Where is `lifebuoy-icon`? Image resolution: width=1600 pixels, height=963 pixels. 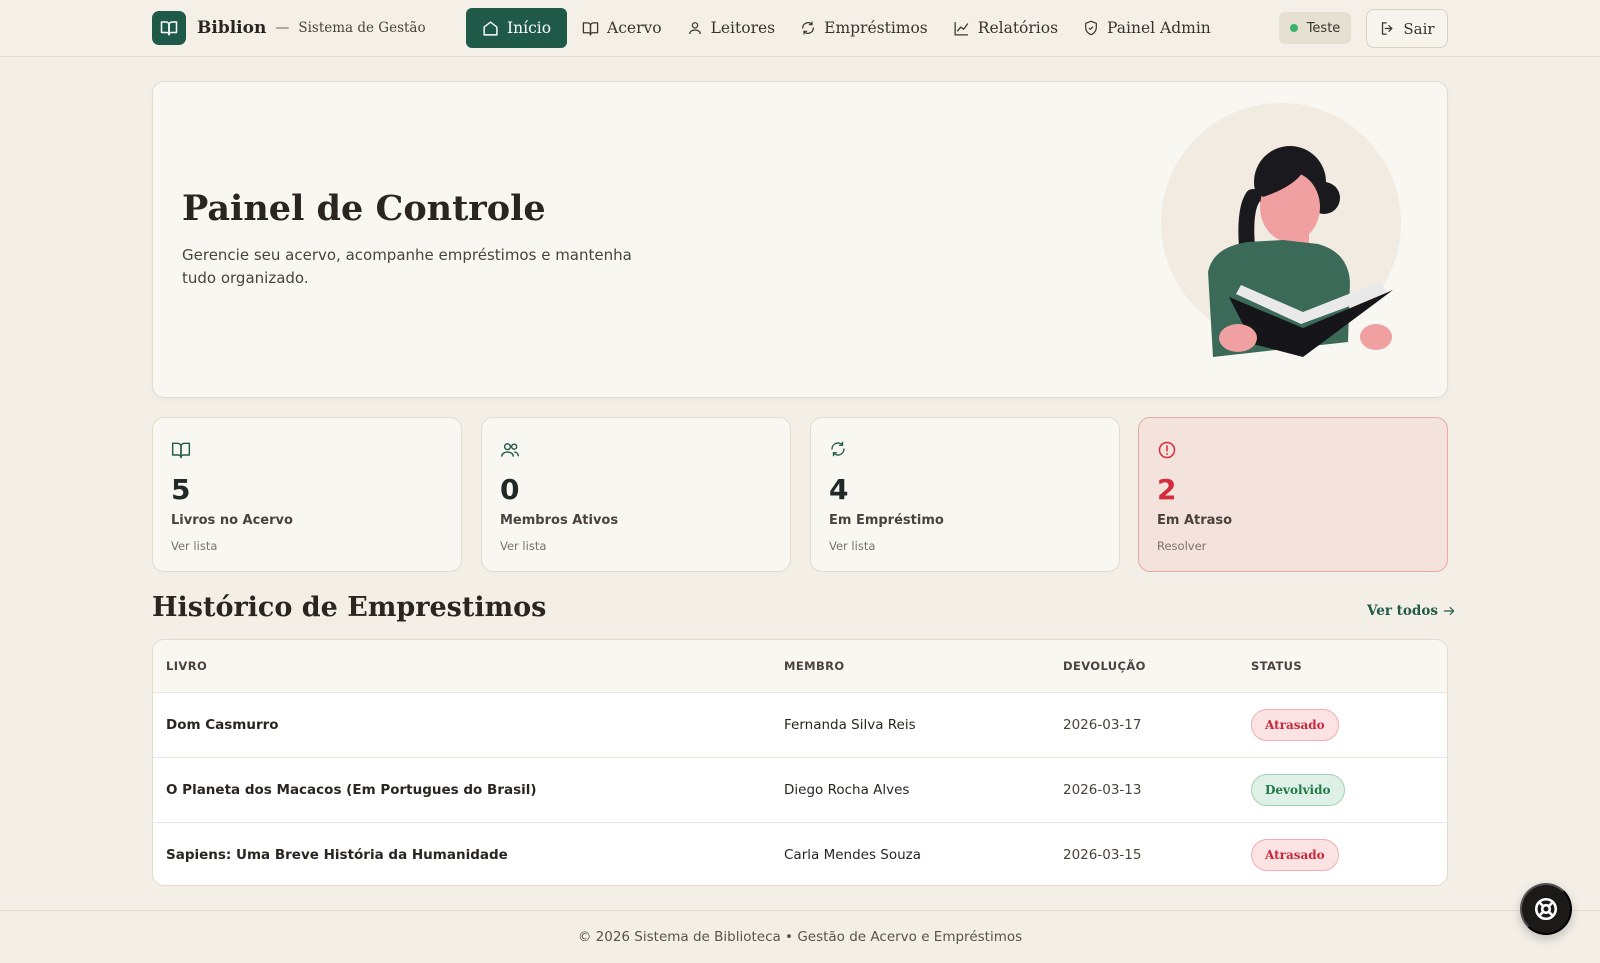 lifebuoy-icon is located at coordinates (1546, 909).